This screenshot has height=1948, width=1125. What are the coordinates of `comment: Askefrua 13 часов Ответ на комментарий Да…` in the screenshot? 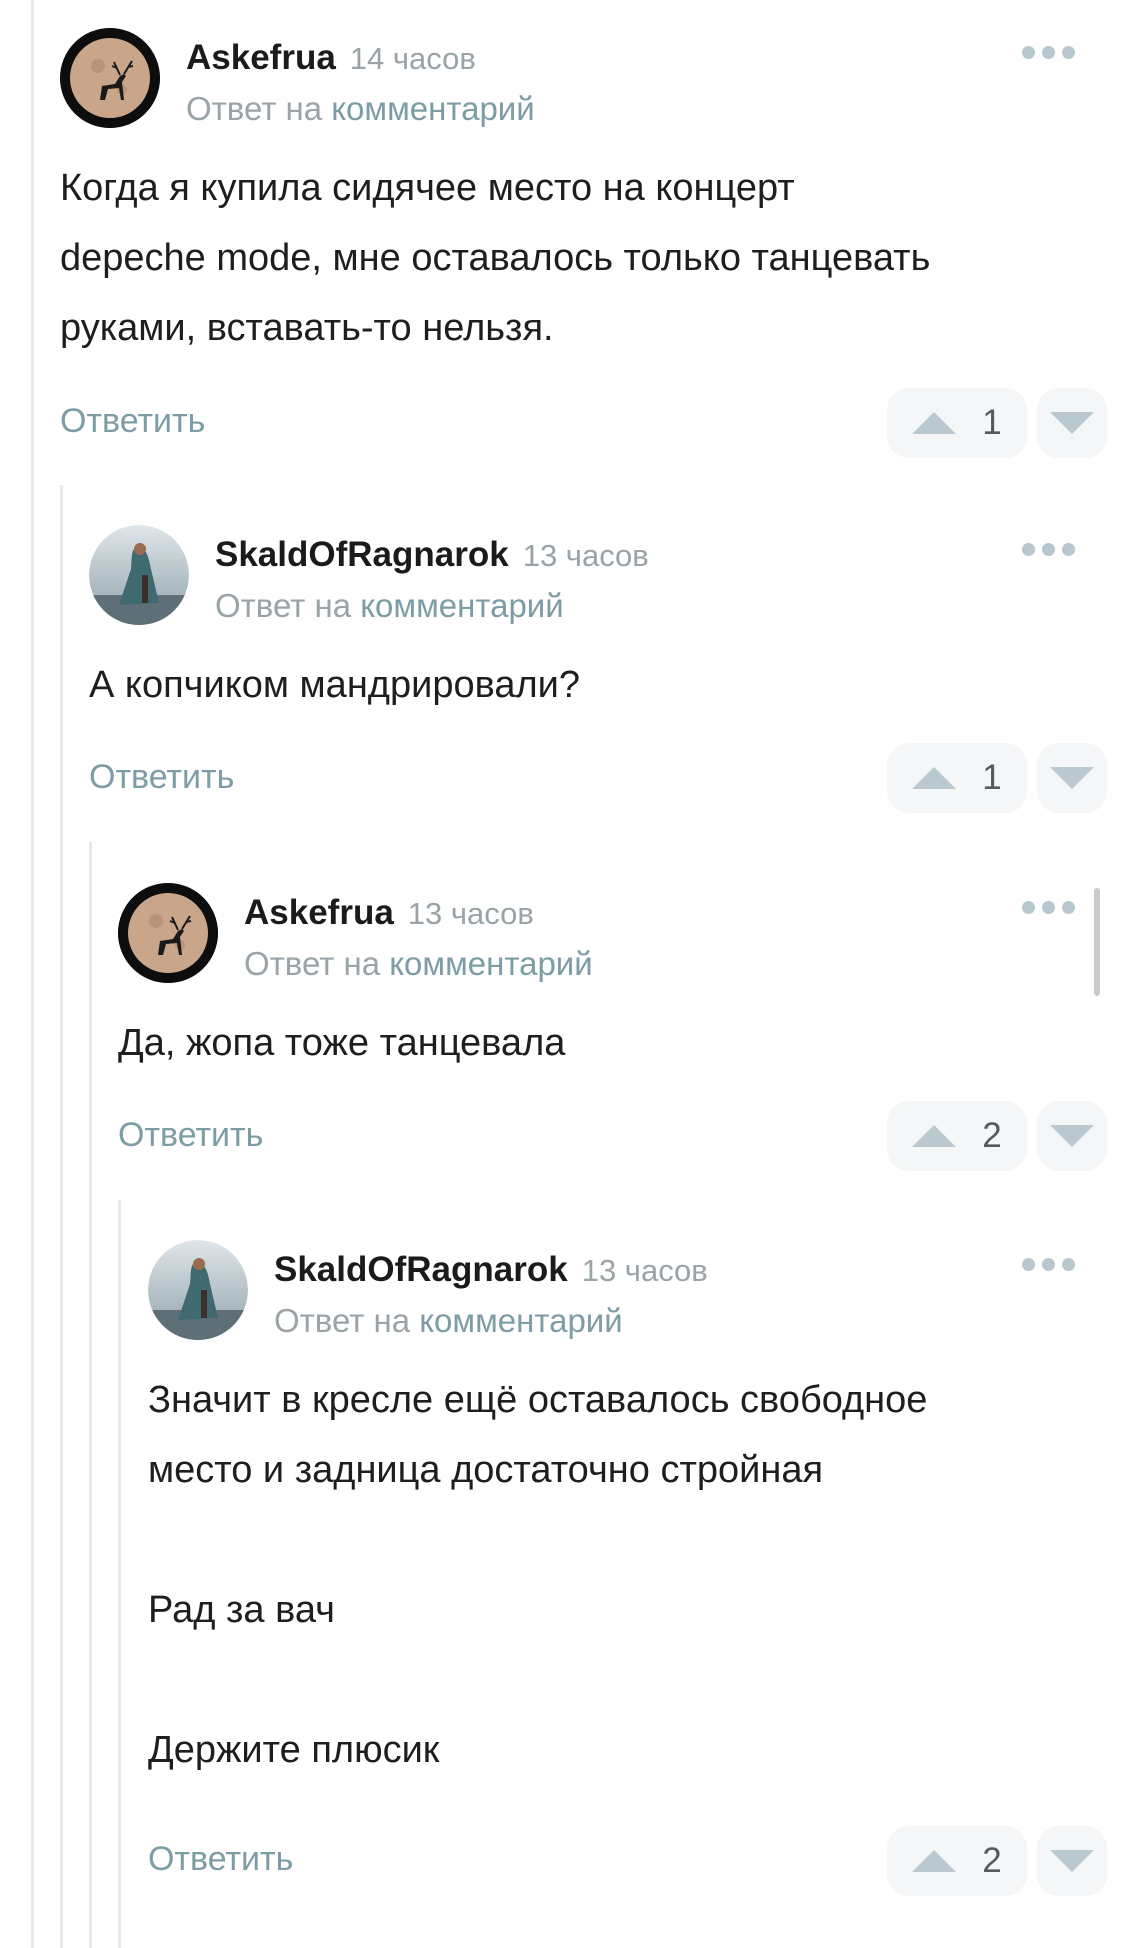 It's located at (621, 1033).